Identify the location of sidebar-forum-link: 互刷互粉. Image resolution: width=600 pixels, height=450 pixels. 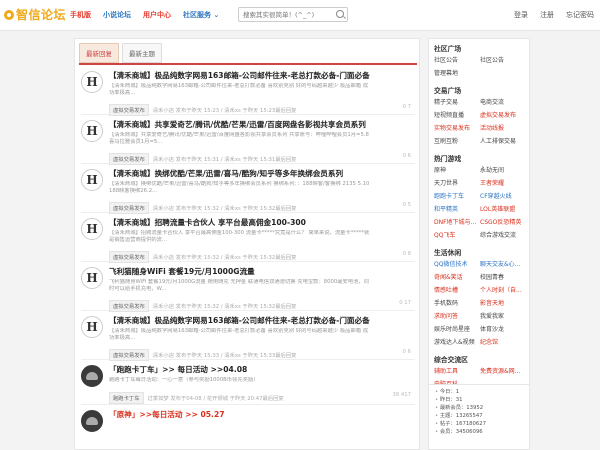
(456, 140).